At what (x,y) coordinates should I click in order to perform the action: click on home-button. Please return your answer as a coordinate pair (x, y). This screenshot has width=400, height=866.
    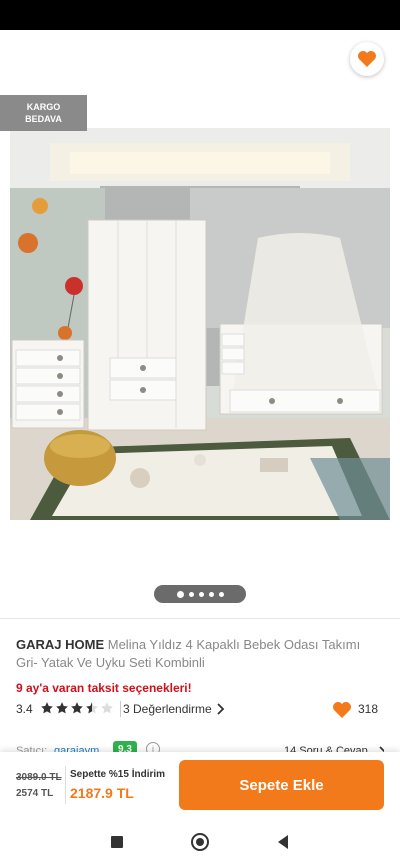
    Looking at the image, I should click on (200, 842).